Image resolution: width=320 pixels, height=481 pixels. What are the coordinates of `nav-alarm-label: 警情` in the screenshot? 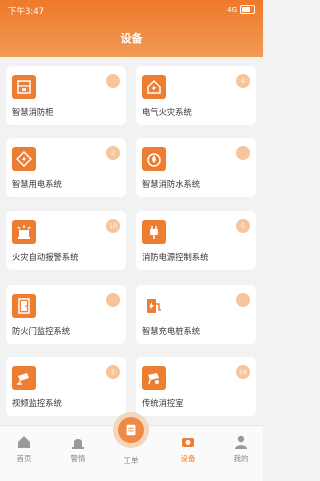 It's located at (78, 458).